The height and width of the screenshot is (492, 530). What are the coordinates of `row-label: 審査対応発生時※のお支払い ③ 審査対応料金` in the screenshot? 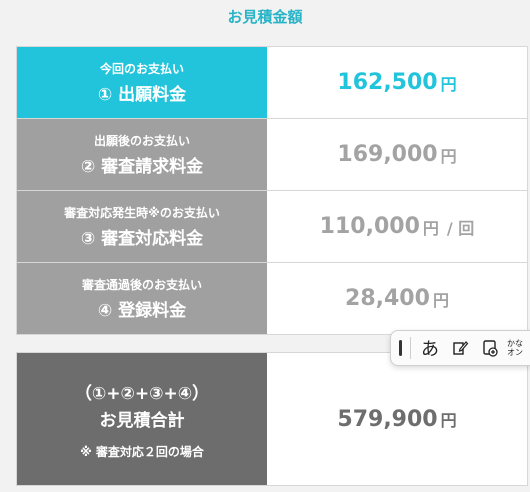 It's located at (142, 226).